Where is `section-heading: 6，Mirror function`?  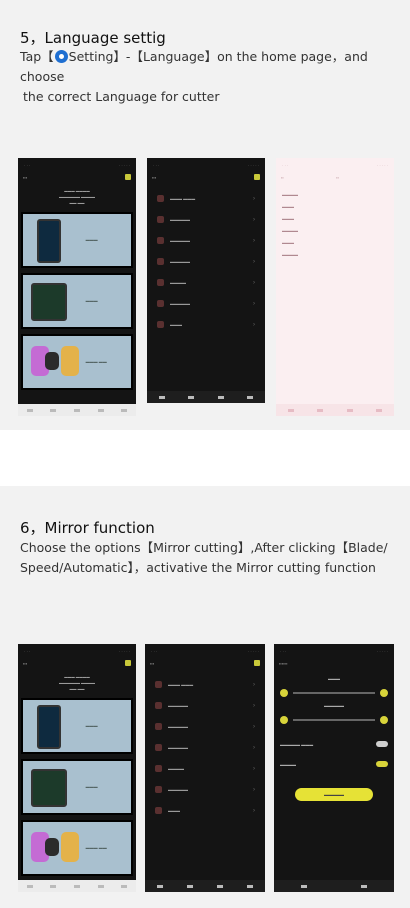
section-heading: 6，Mirror function is located at coordinates (87, 528).